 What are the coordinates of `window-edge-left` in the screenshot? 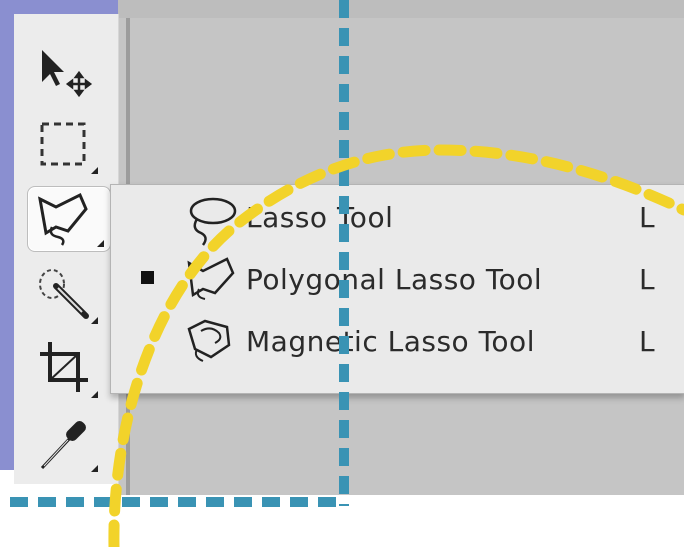 It's located at (7, 235).